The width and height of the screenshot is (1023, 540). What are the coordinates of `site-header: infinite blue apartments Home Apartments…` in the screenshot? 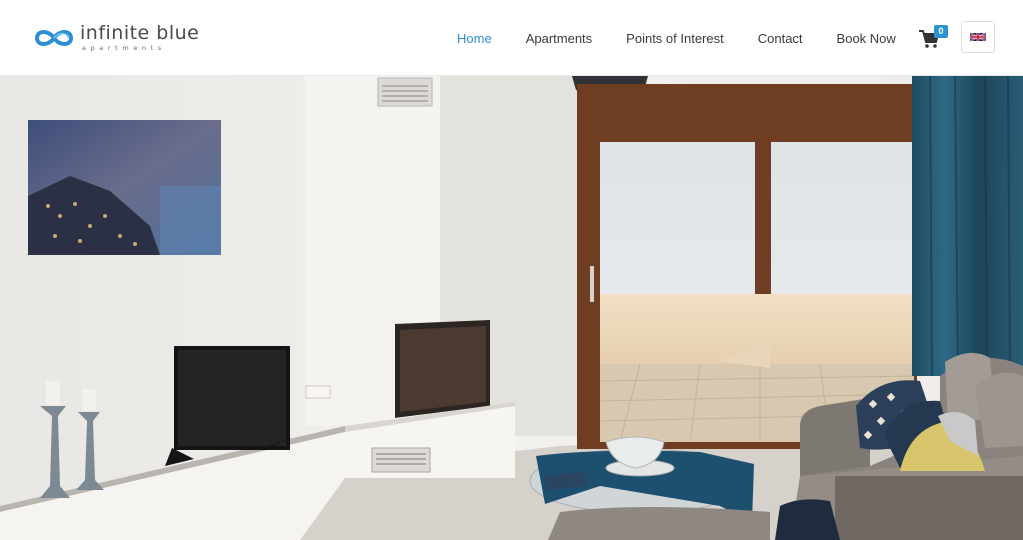 It's located at (511, 38).